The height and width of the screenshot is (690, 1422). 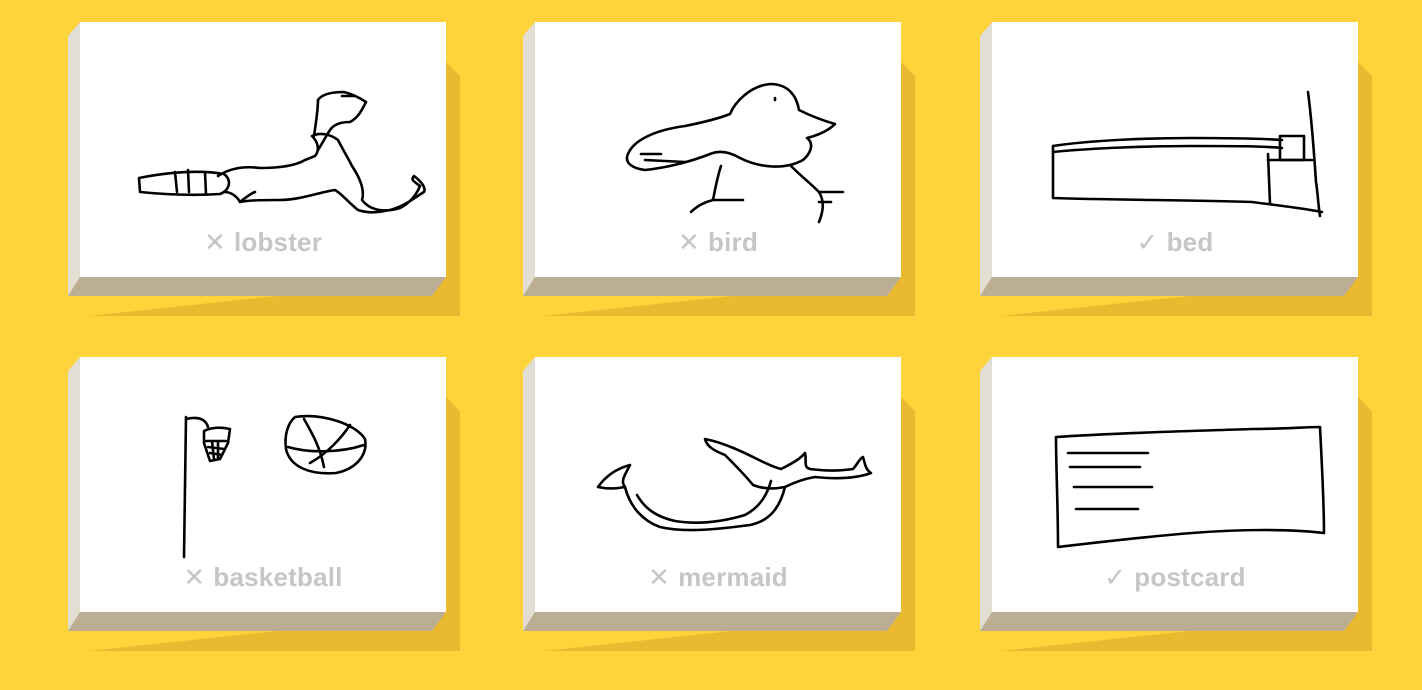 I want to click on result-label: ✕ lobster, so click(x=263, y=242).